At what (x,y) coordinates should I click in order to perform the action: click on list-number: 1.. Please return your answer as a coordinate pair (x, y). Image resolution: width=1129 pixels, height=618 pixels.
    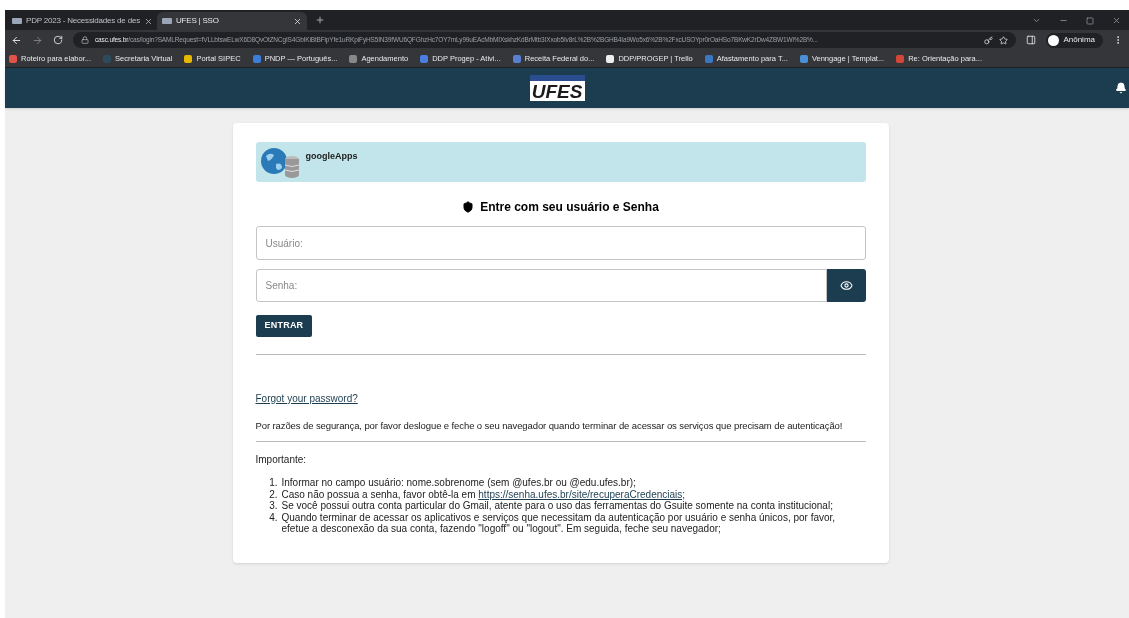
    Looking at the image, I should click on (273, 483).